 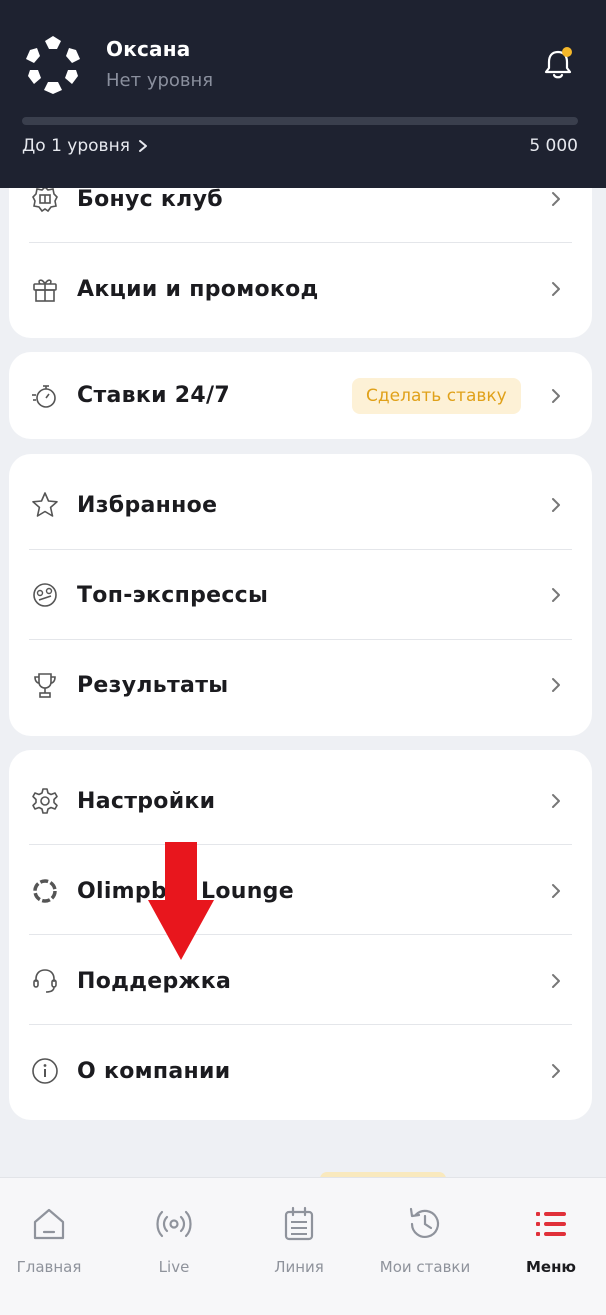 I want to click on menu-item-label: Ставки 24/7, so click(x=153, y=395).